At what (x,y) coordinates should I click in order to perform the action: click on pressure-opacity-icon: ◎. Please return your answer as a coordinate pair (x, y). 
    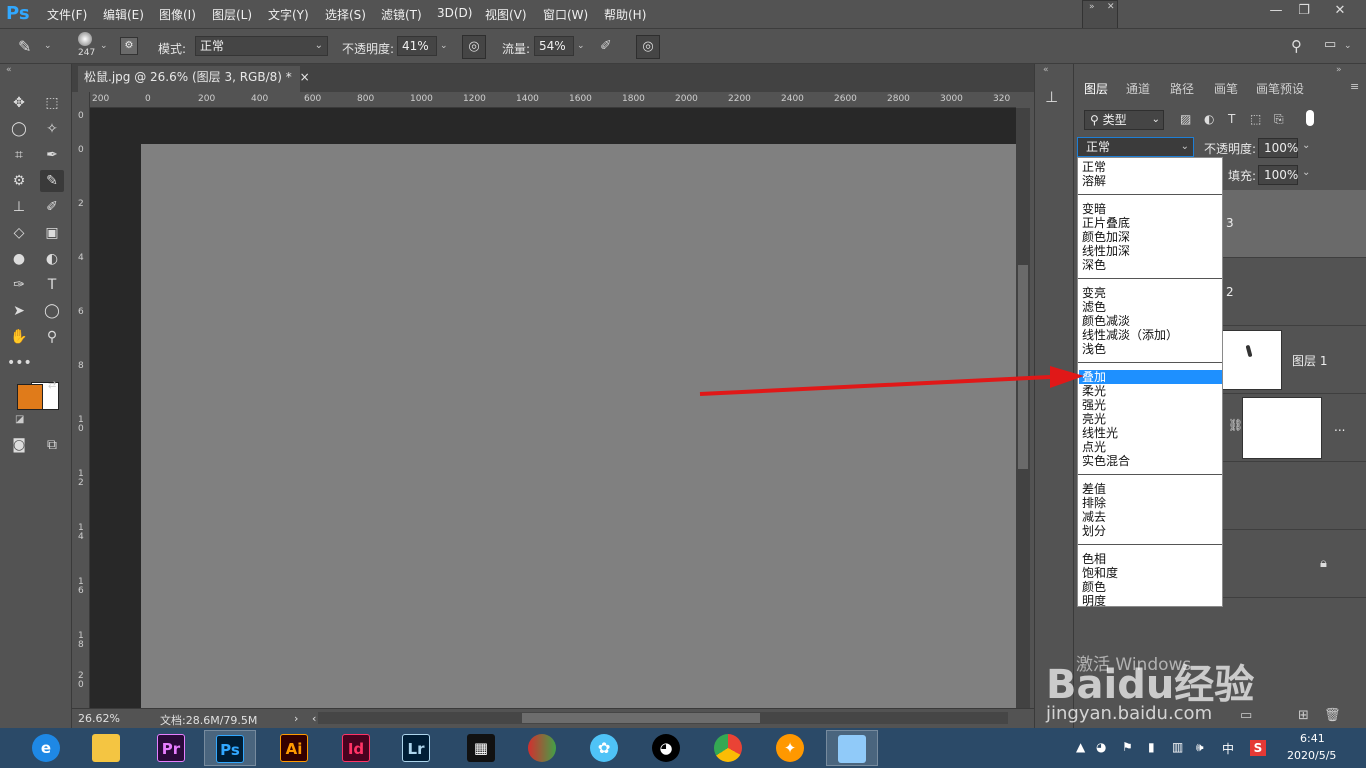
    Looking at the image, I should click on (474, 47).